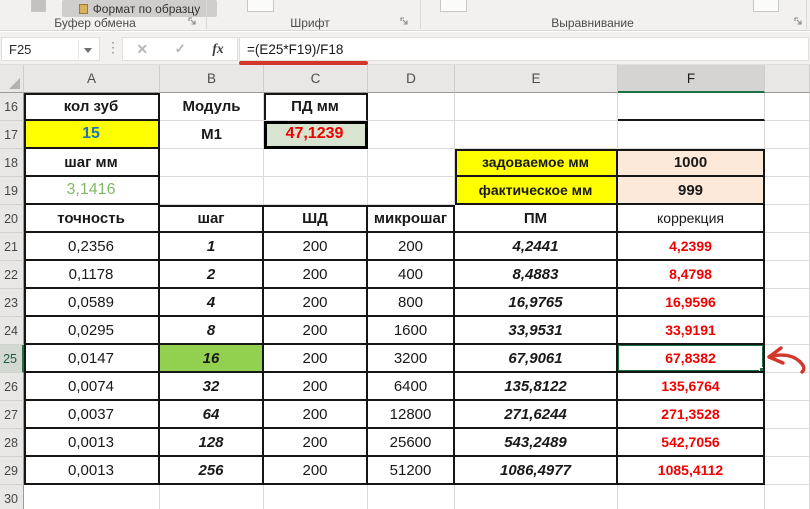  Describe the element at coordinates (316, 303) in the screenshot. I see `cell-C23: 200` at that location.